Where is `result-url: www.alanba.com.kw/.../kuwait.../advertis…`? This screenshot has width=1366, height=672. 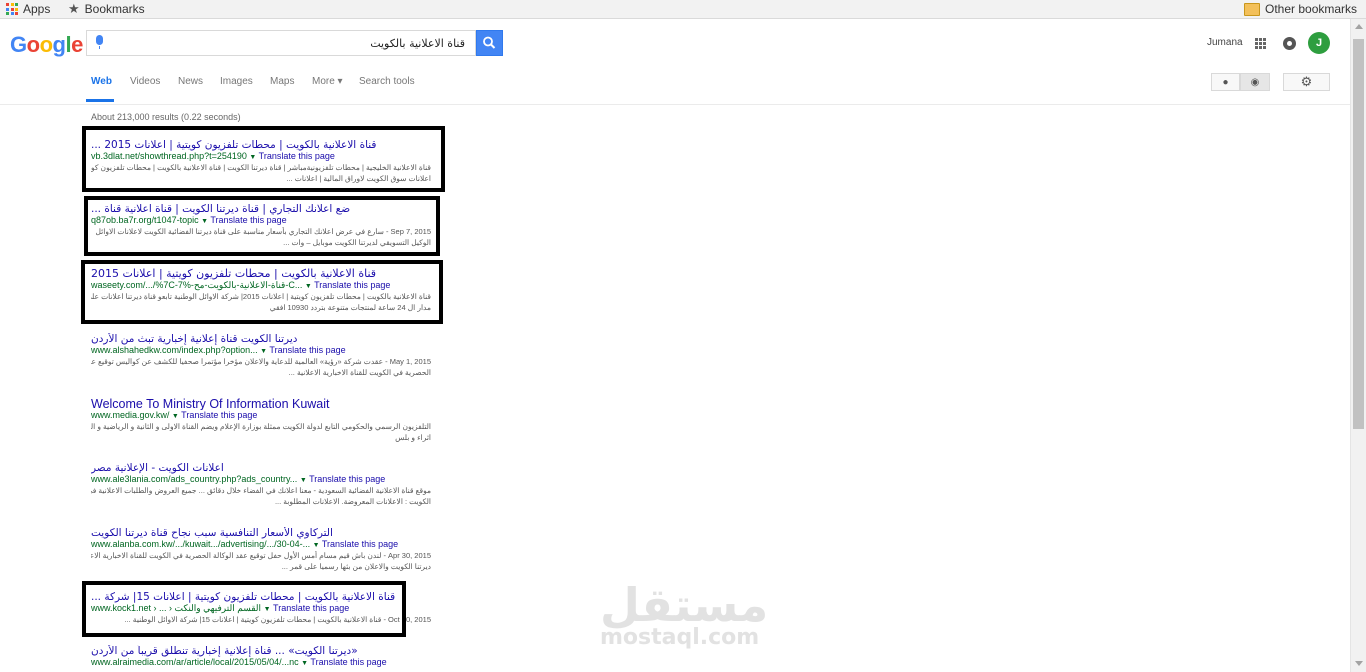 result-url: www.alanba.com.kw/.../kuwait.../advertis… is located at coordinates (261, 545).